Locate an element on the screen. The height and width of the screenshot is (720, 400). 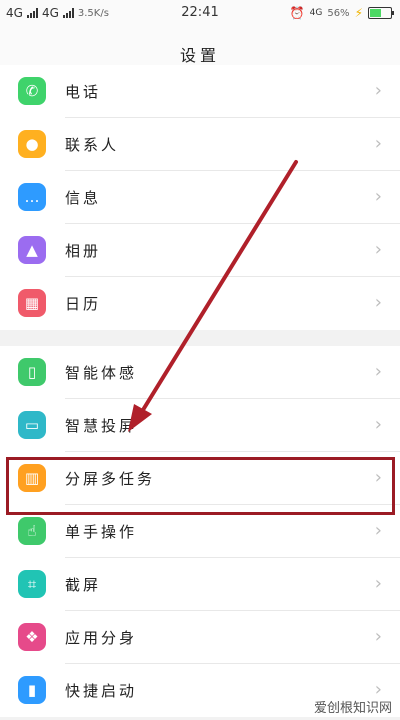
settings-item-label: 单手操作 is located at coordinates (101, 532).